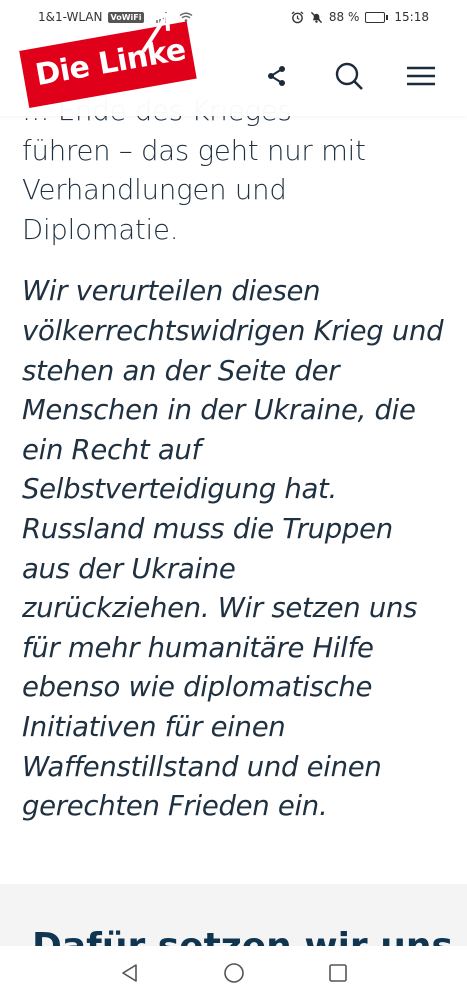 Image resolution: width=467 pixels, height=1000 pixels. Describe the element at coordinates (171, 291) in the screenshot. I see `text-line: Wir verurteilen diesen` at that location.